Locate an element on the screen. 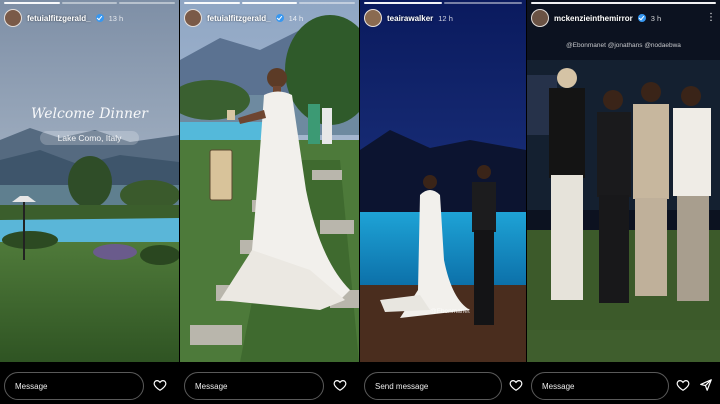 The width and height of the screenshot is (720, 404). username: teairawalker is located at coordinates (410, 18).